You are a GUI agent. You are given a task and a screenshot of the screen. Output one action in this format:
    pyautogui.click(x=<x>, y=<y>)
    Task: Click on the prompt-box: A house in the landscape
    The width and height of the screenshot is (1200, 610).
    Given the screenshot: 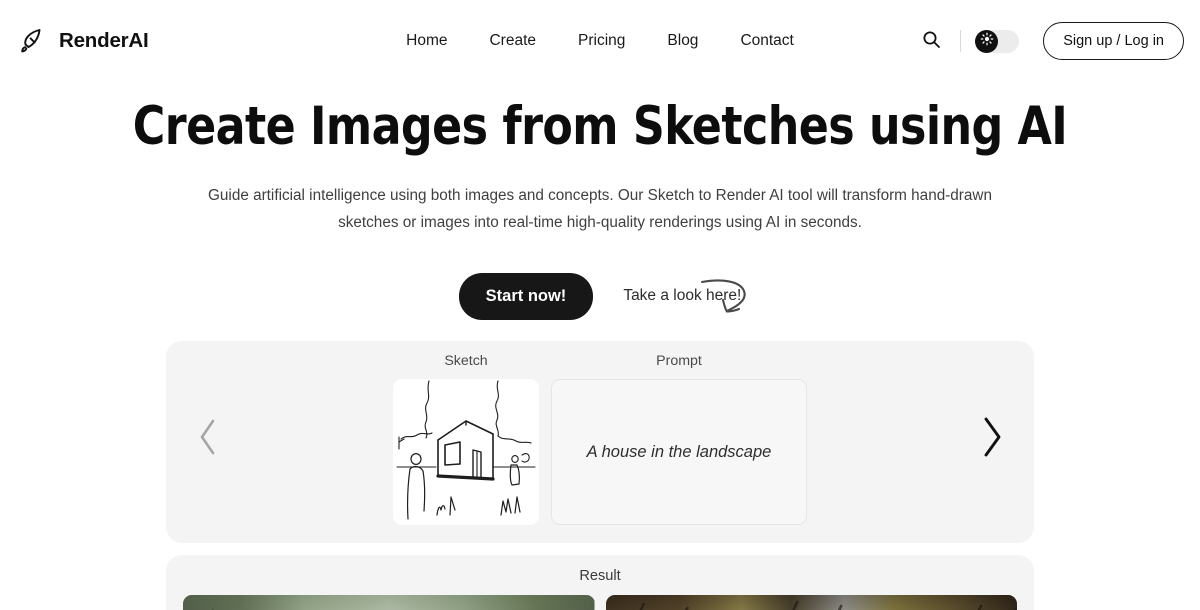 What is the action you would take?
    pyautogui.click(x=679, y=452)
    